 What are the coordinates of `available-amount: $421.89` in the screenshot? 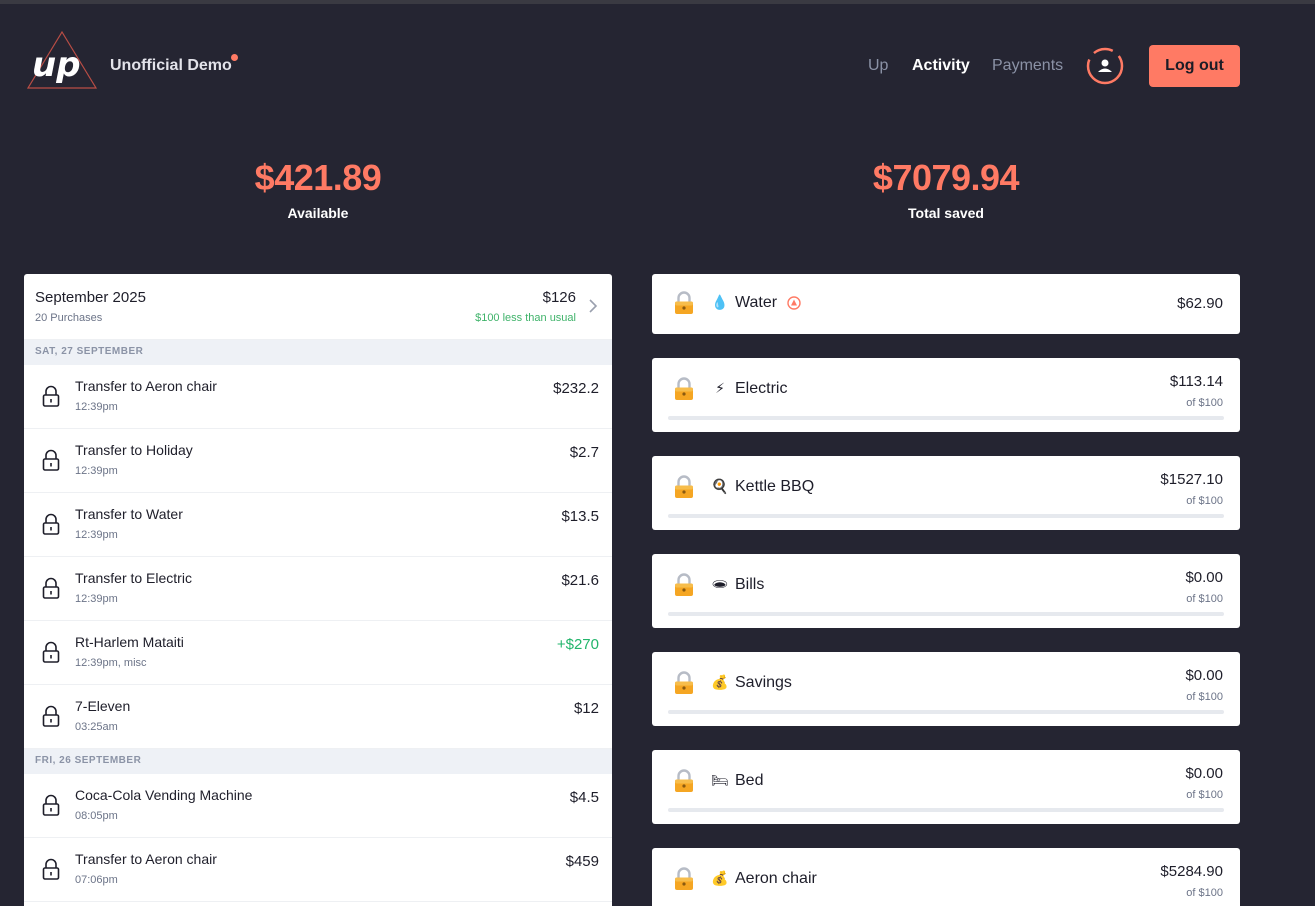 It's located at (318, 177).